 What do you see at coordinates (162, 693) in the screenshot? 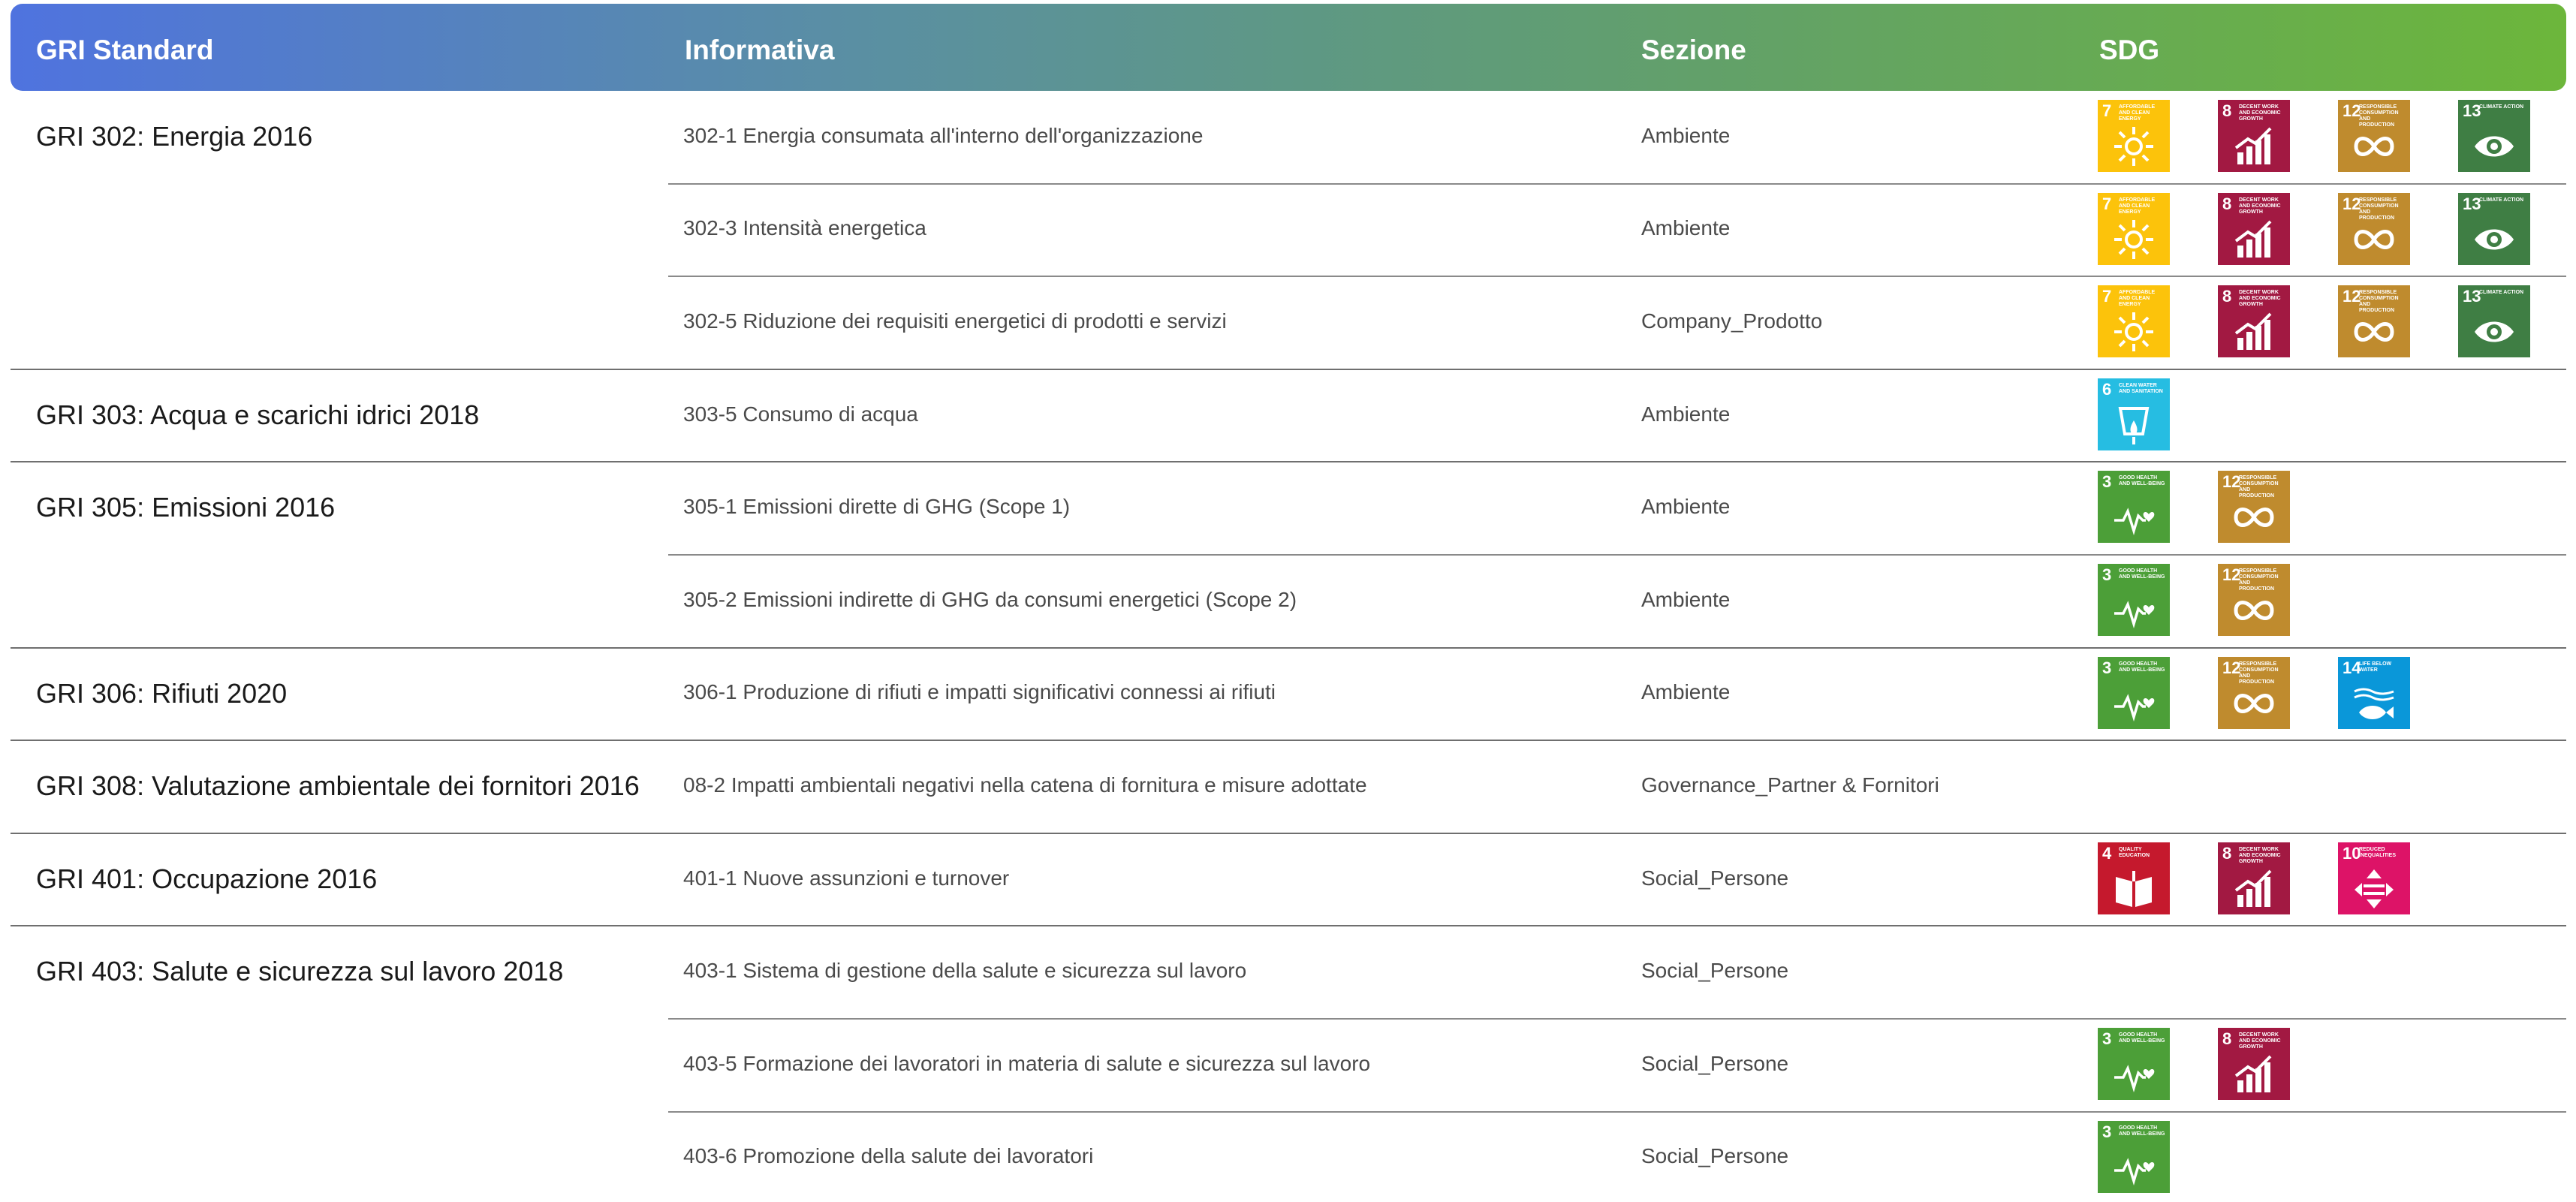
I see `gri-standard-label: GRI 306: Rifiuti 2020` at bounding box center [162, 693].